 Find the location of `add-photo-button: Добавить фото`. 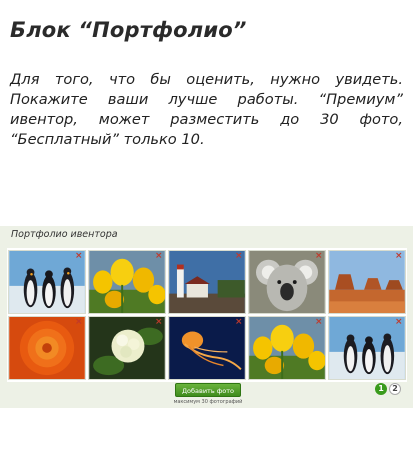

add-photo-button: Добавить фото is located at coordinates (208, 390).